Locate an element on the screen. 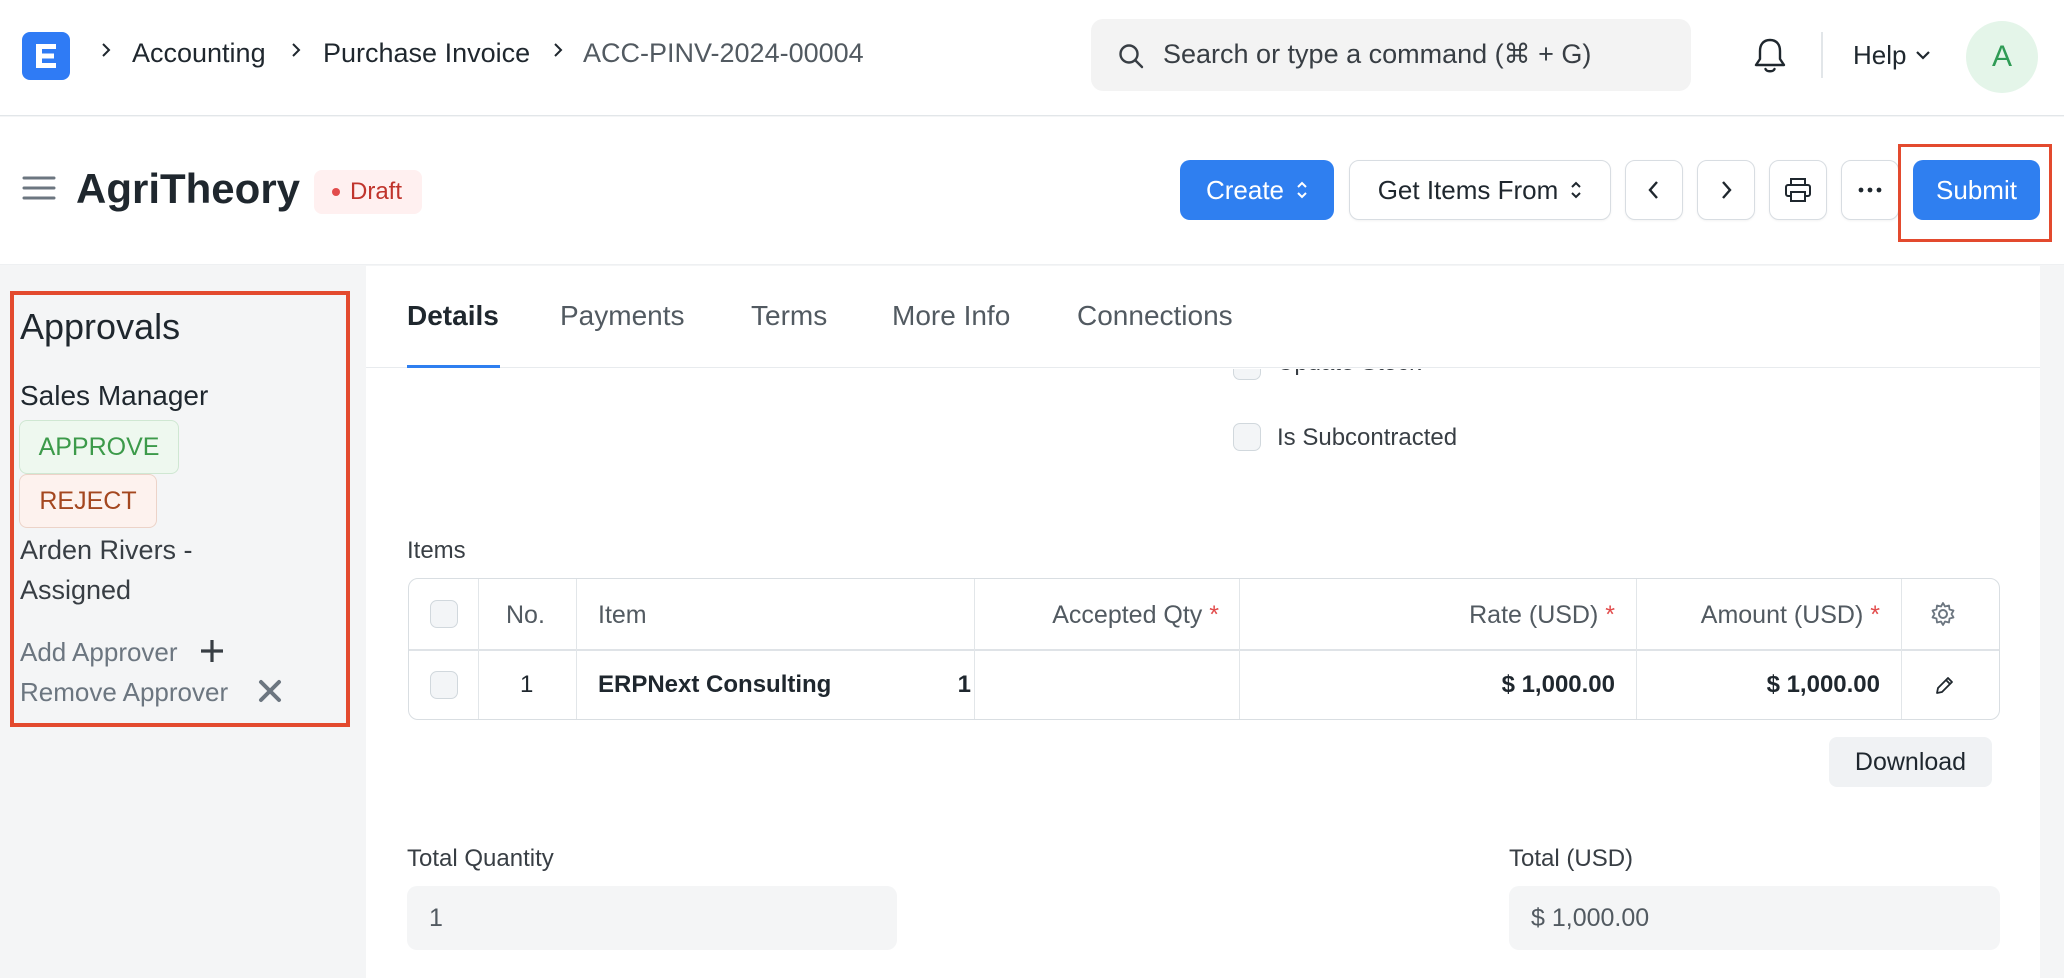 The height and width of the screenshot is (978, 2064). tab-more-info: More Info is located at coordinates (951, 316).